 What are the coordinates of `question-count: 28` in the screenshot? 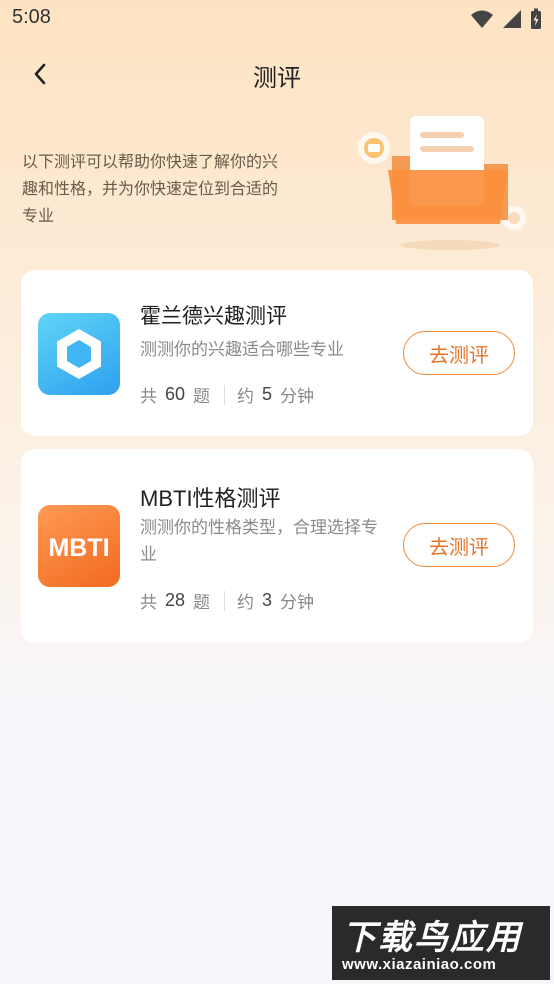 It's located at (175, 600).